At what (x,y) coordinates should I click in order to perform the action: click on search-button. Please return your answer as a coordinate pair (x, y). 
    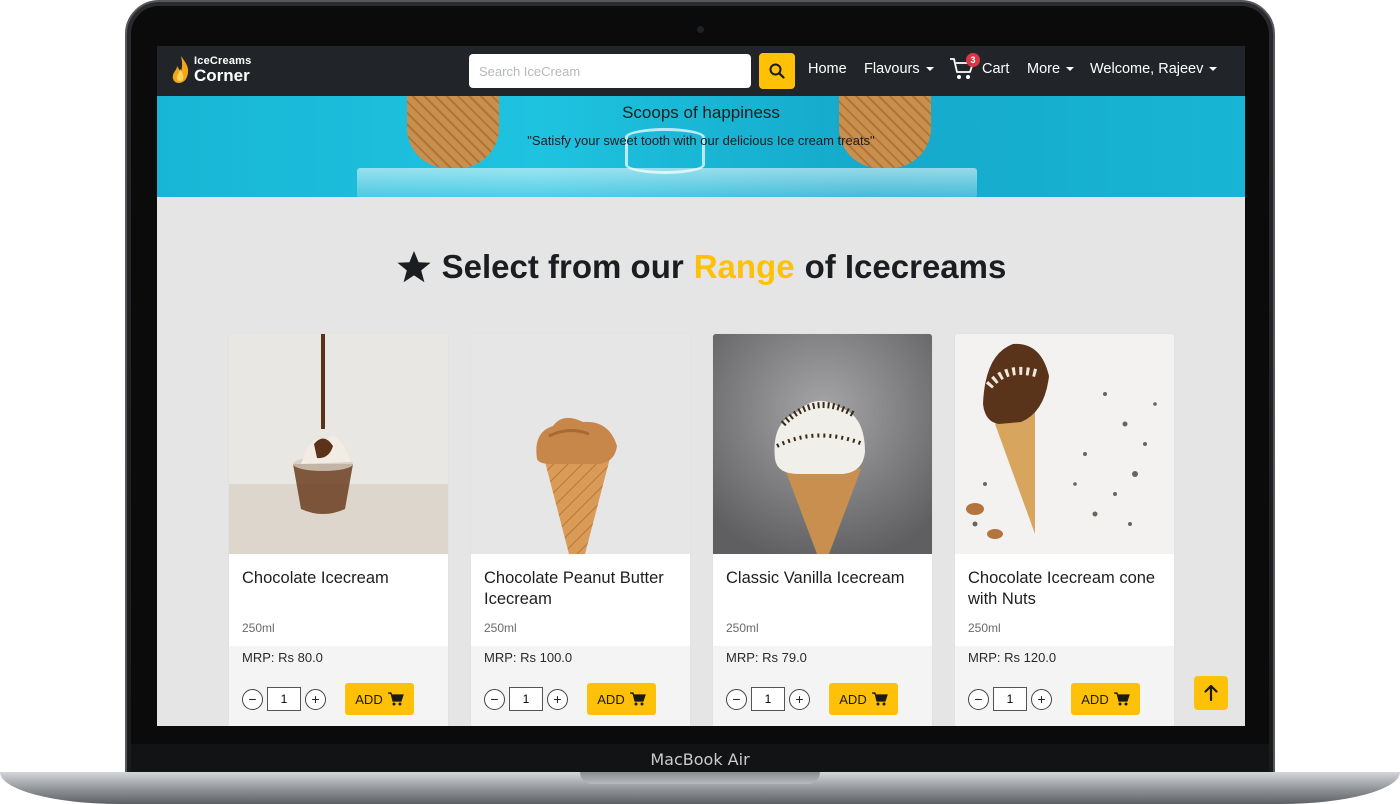
    Looking at the image, I should click on (777, 71).